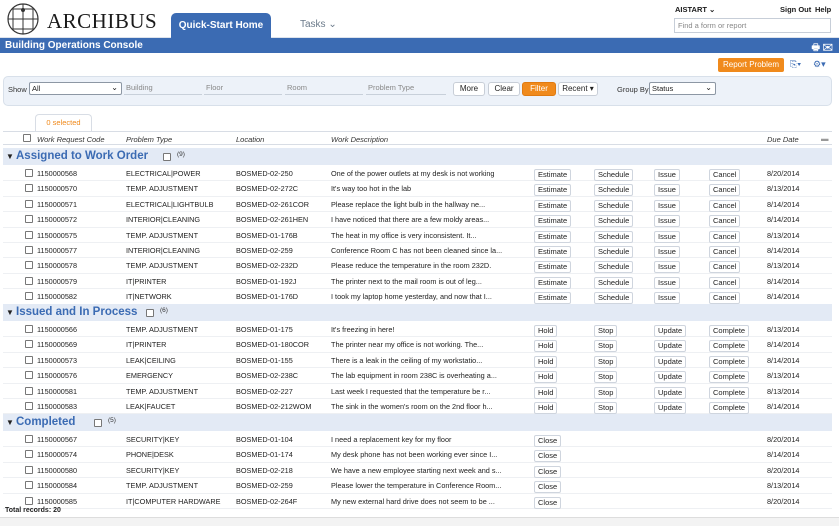 This screenshot has height=526, width=839. Describe the element at coordinates (825, 138) in the screenshot. I see `column-menu-icon: ▬` at that location.